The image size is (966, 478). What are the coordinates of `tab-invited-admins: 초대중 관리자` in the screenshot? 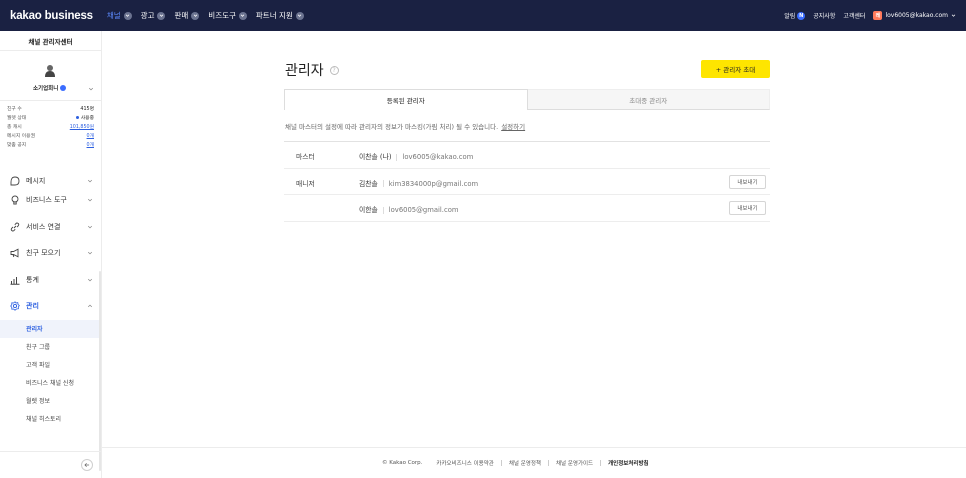 It's located at (648, 99).